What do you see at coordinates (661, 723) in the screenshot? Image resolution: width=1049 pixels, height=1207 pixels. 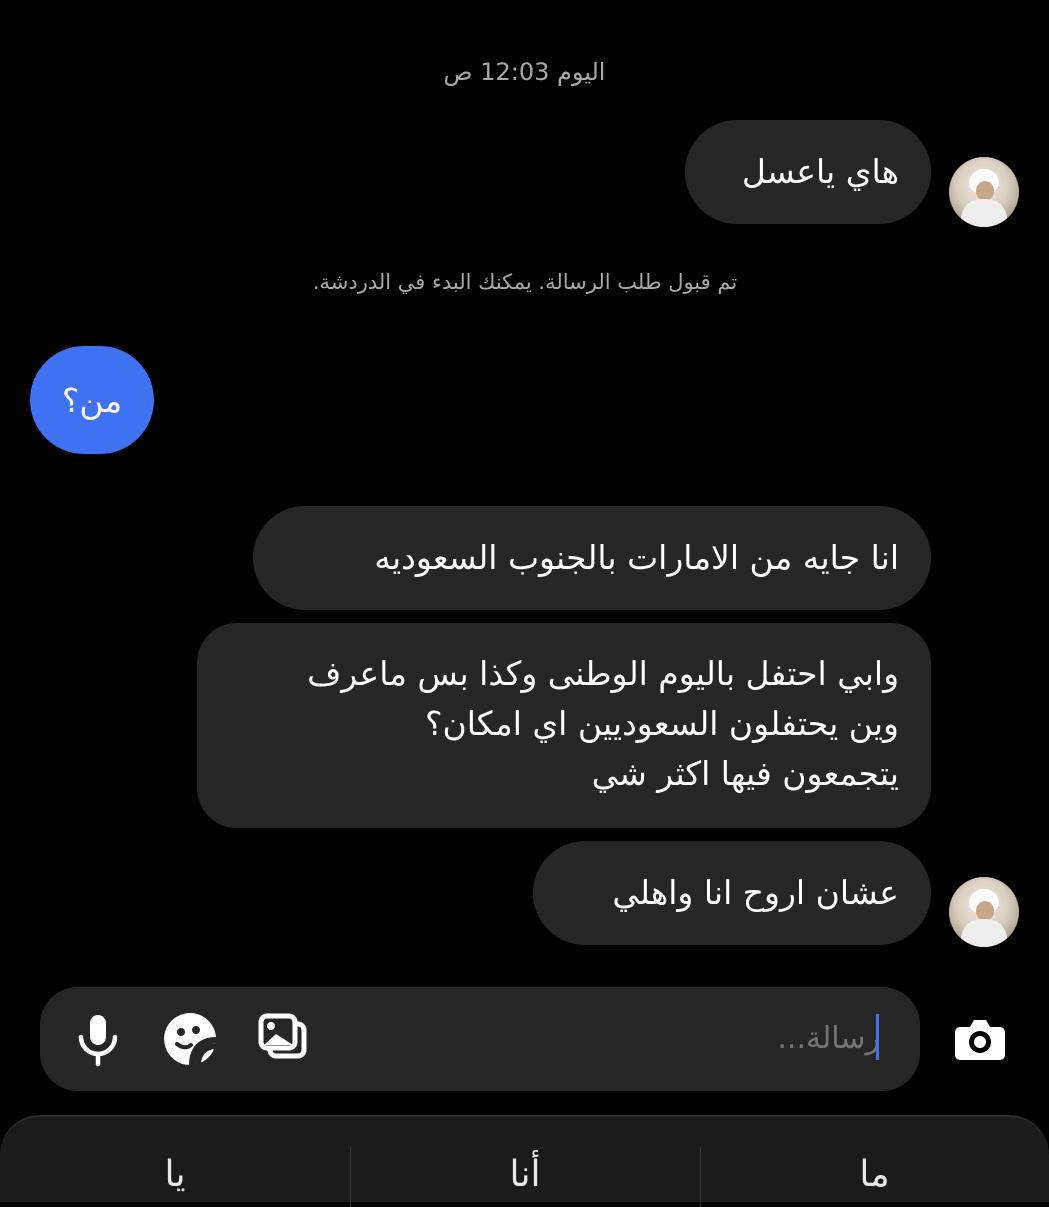 I see `message-line: وين يحتفلون السعوديين اي امكان؟` at bounding box center [661, 723].